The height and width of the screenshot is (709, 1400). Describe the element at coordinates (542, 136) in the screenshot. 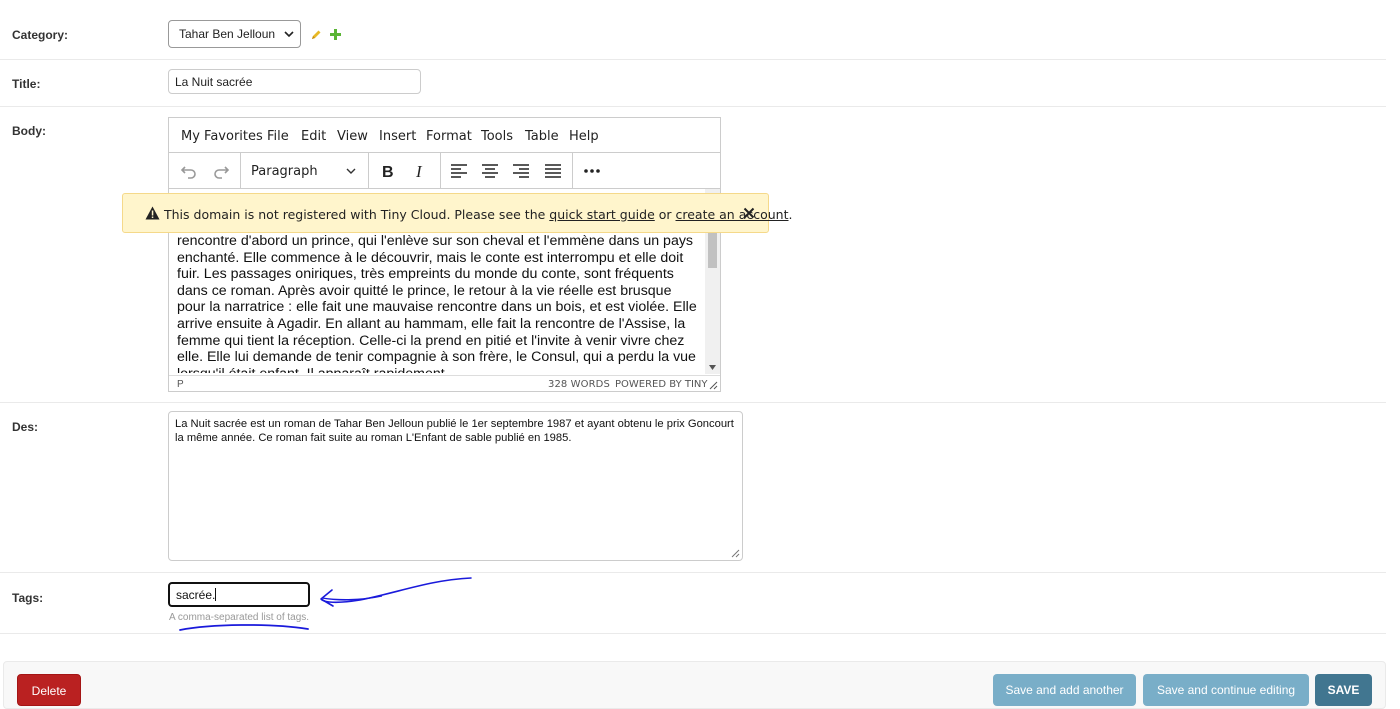

I see `menu-table: Table` at that location.